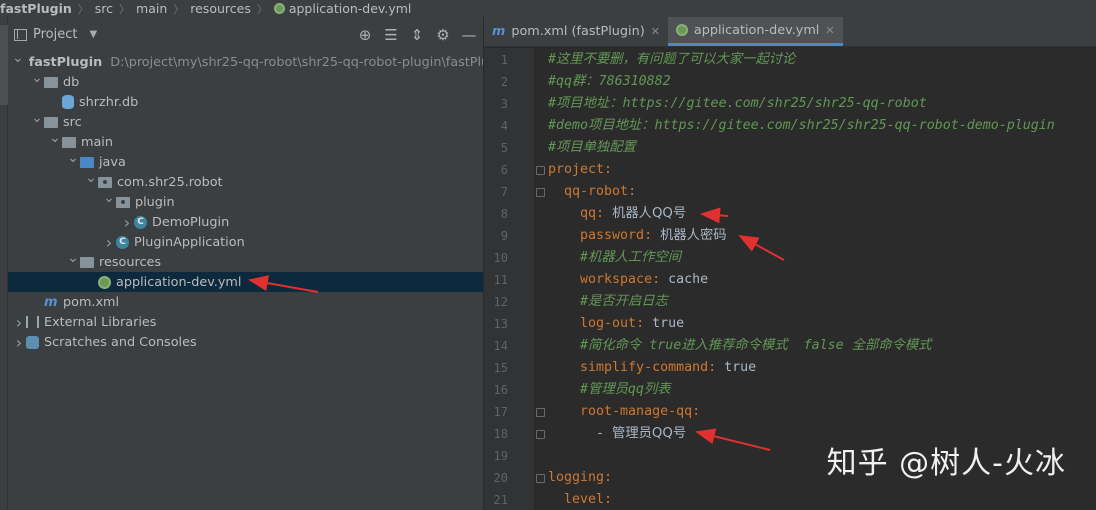 This screenshot has height=510, width=1096. I want to click on tree-item: ⌄ com.shr25.robot, so click(245, 181).